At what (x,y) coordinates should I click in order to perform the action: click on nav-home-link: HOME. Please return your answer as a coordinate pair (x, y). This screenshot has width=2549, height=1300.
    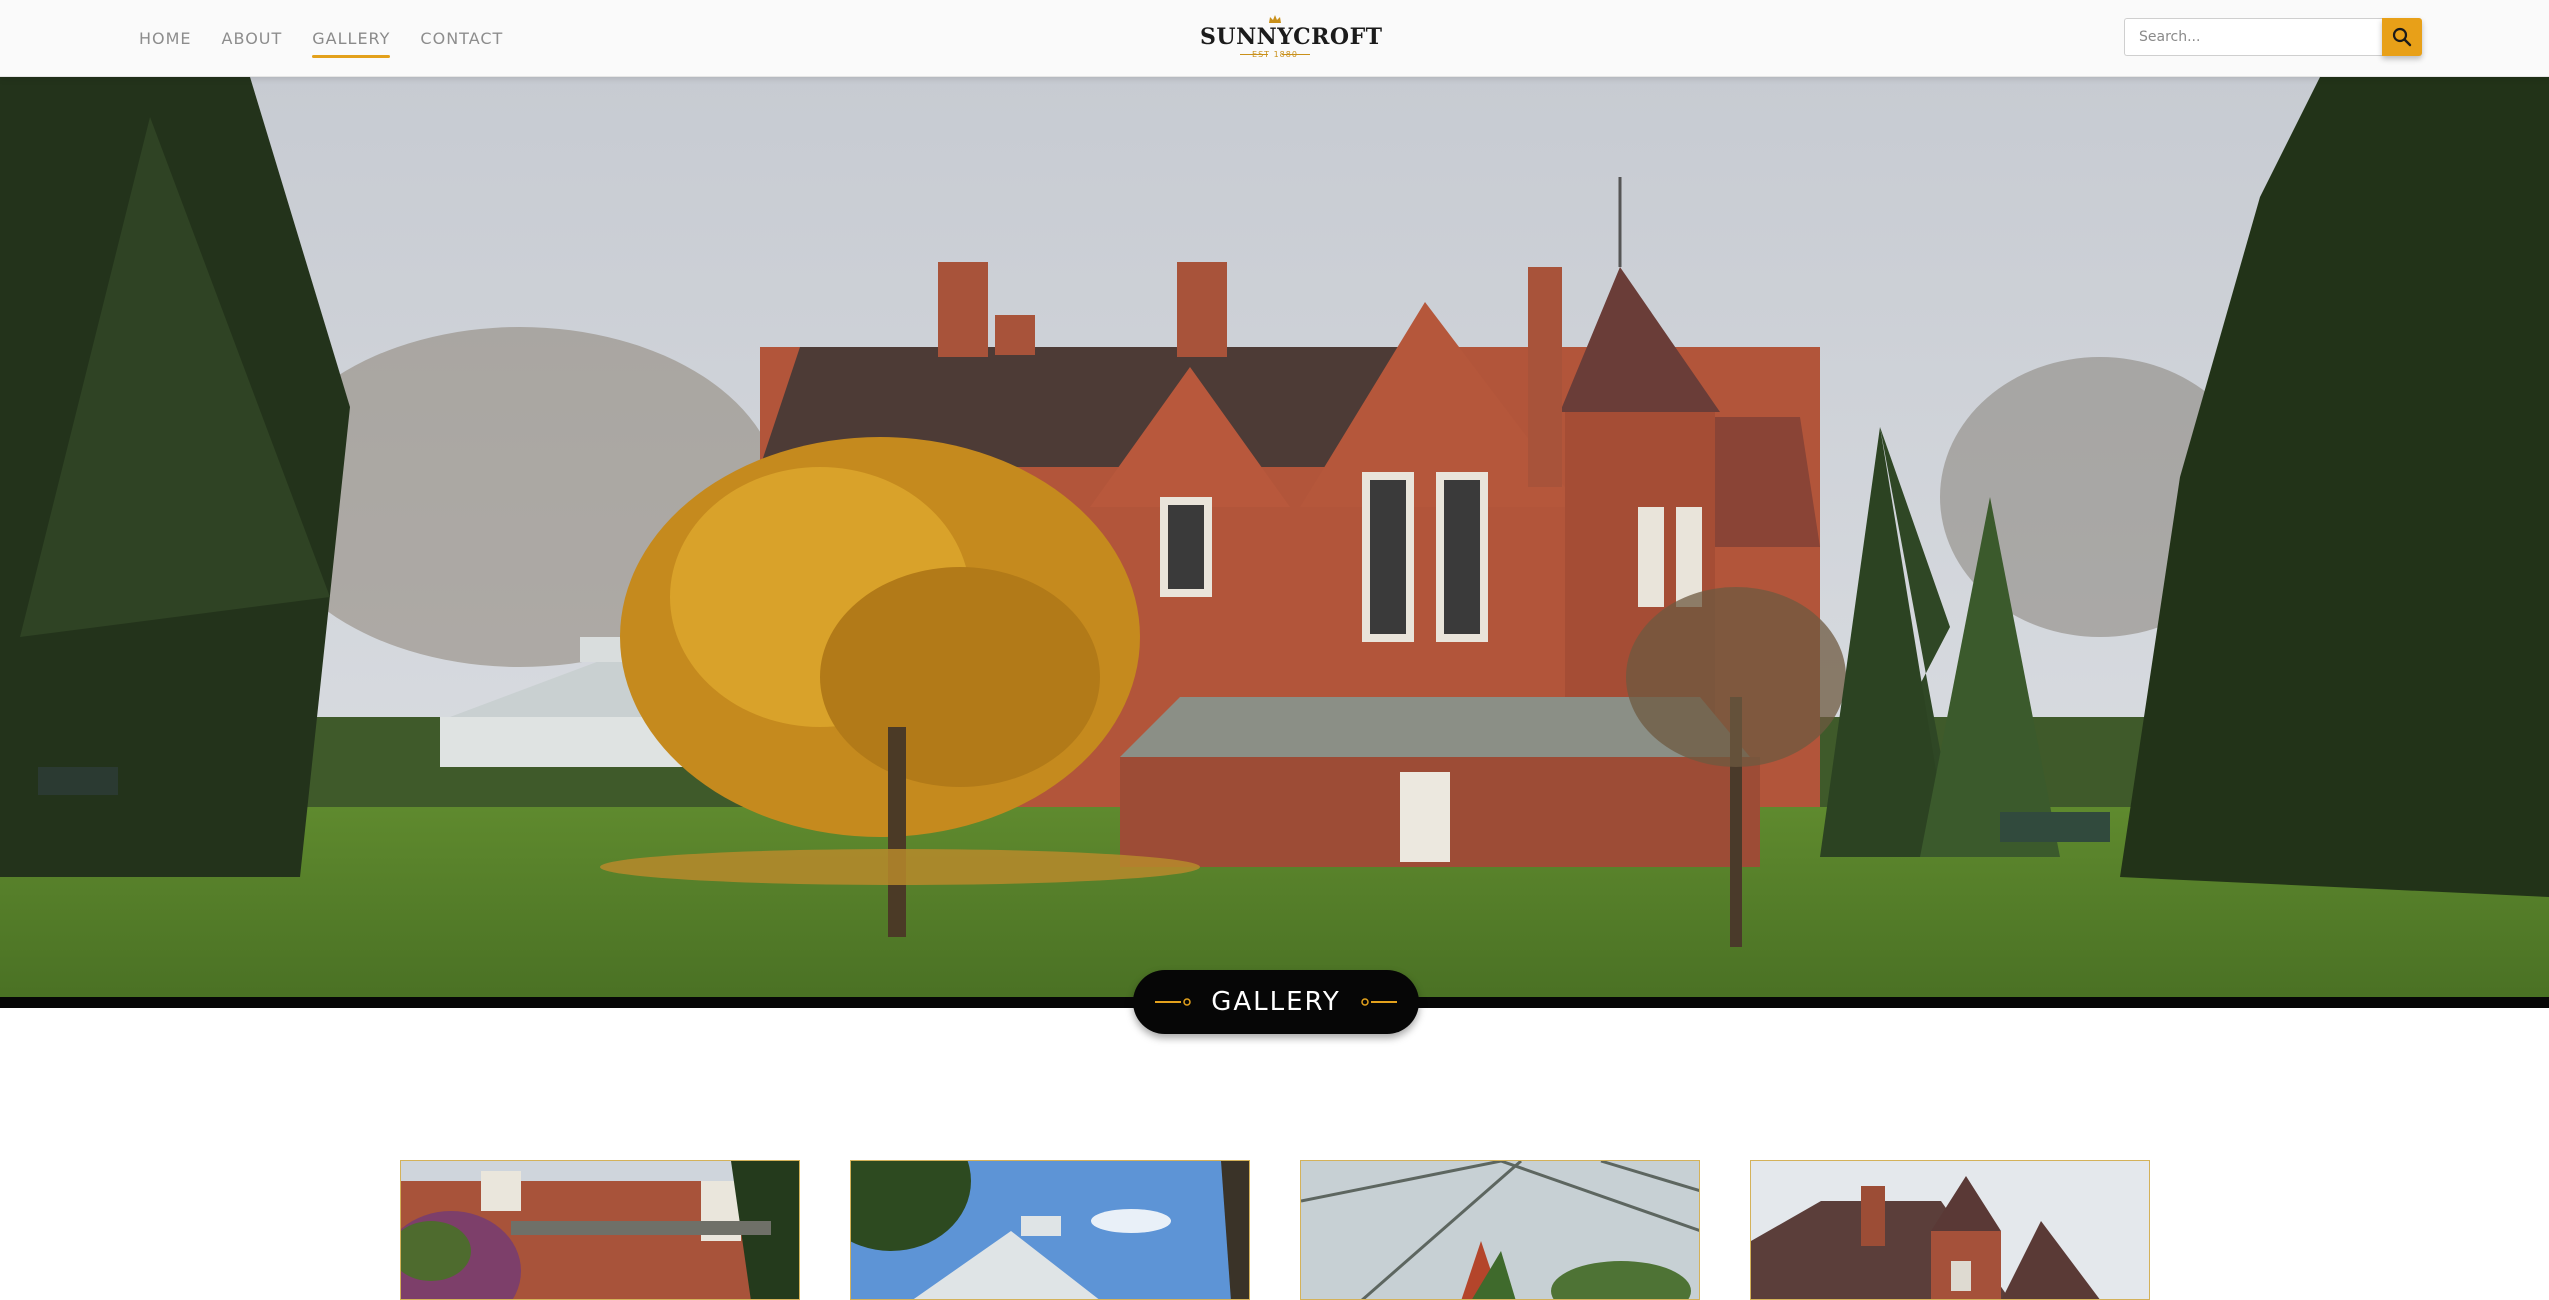
    Looking at the image, I should click on (165, 38).